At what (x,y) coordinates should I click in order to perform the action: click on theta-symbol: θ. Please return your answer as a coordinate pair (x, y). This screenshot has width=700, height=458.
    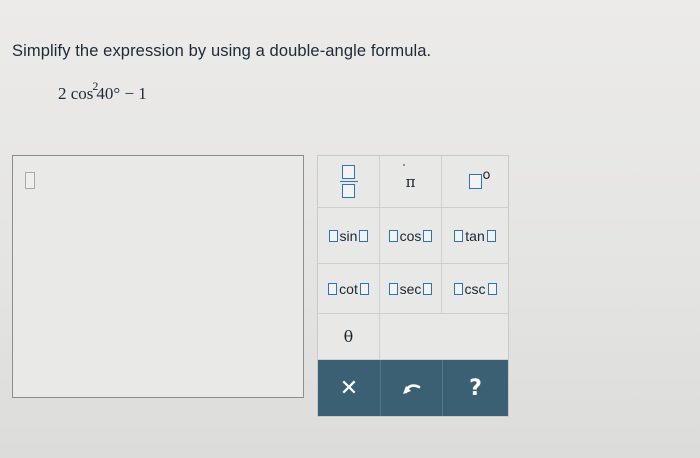
    Looking at the image, I should click on (348, 336).